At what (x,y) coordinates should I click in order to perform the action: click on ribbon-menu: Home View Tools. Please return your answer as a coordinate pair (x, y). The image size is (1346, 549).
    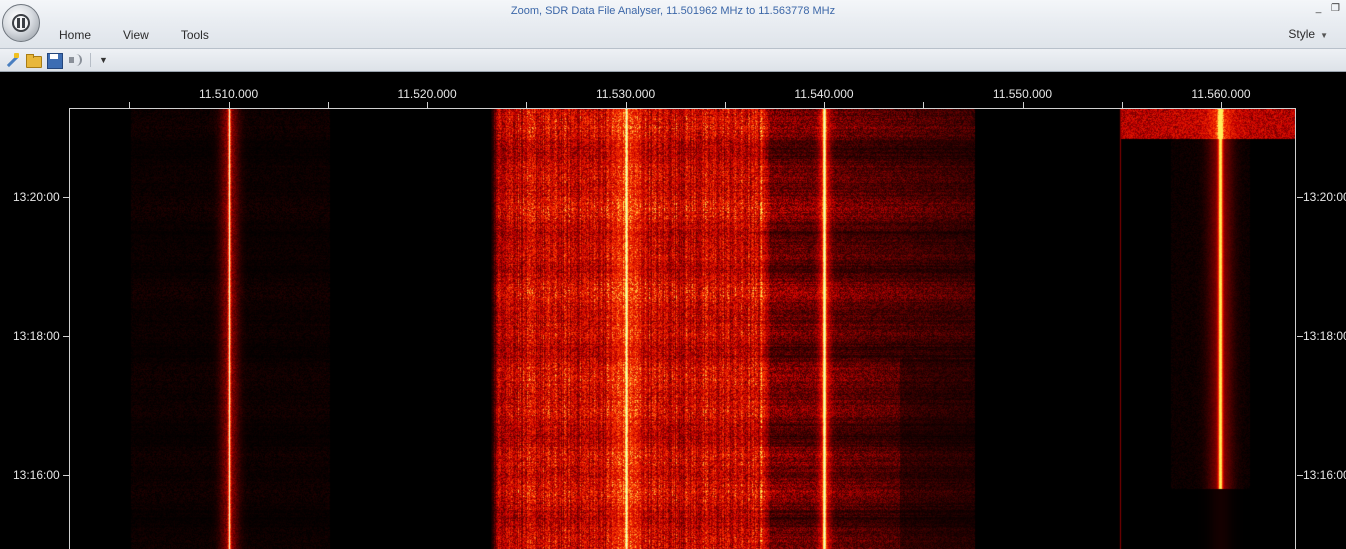
    Looking at the image, I should click on (150, 35).